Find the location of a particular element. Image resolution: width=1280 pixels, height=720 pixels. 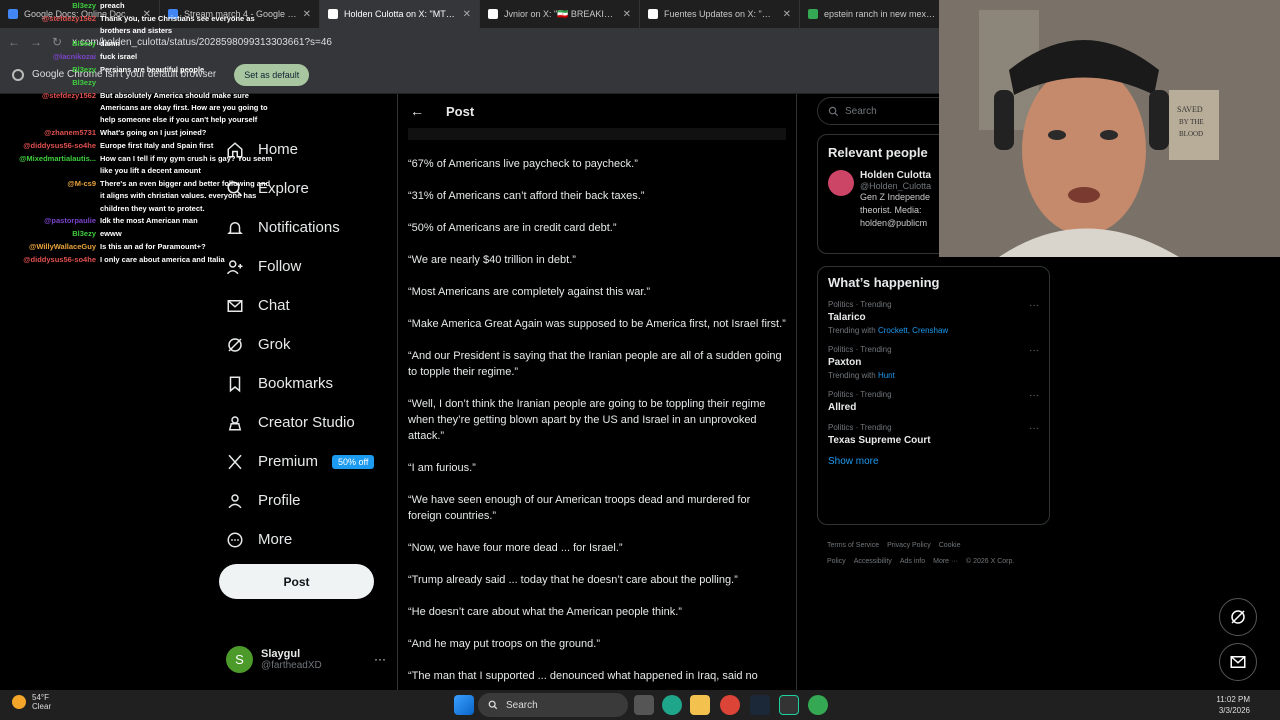

chrome-alt-icon is located at coordinates (818, 705).